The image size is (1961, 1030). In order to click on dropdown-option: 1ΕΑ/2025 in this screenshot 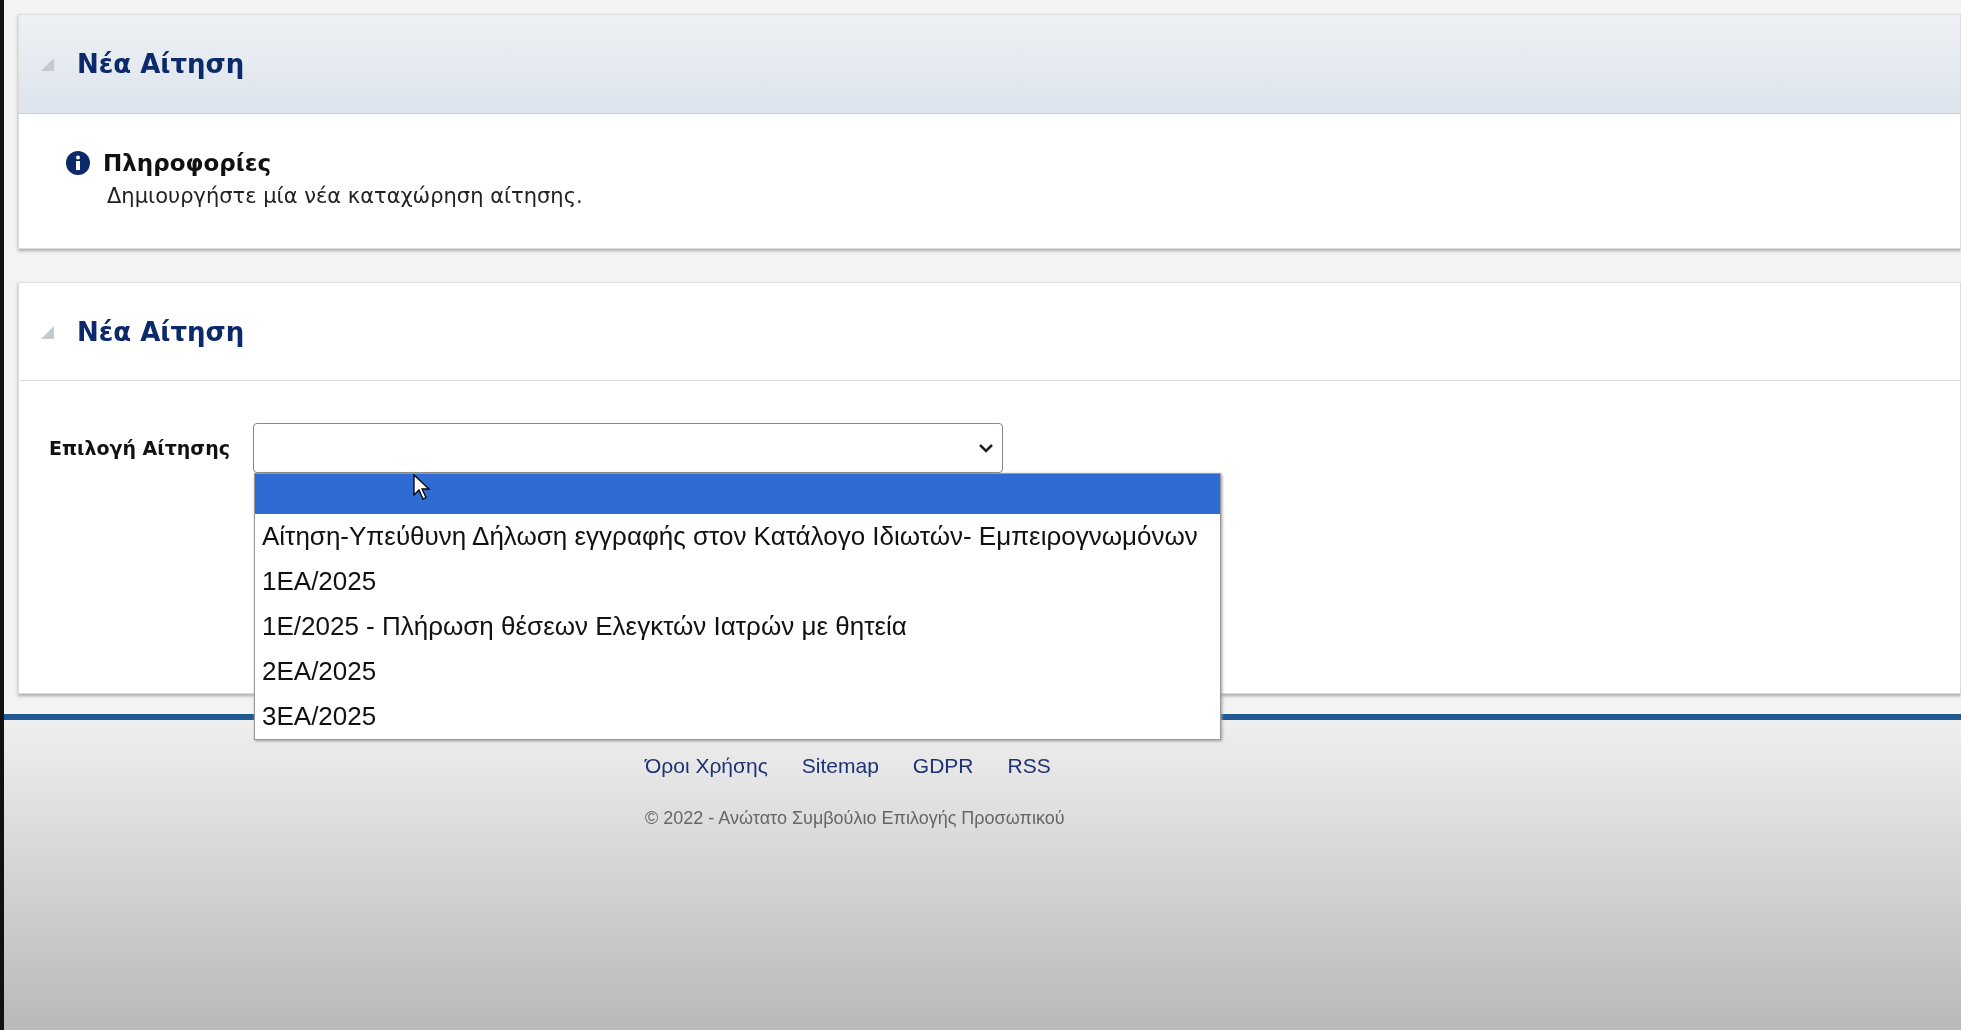, I will do `click(737, 581)`.